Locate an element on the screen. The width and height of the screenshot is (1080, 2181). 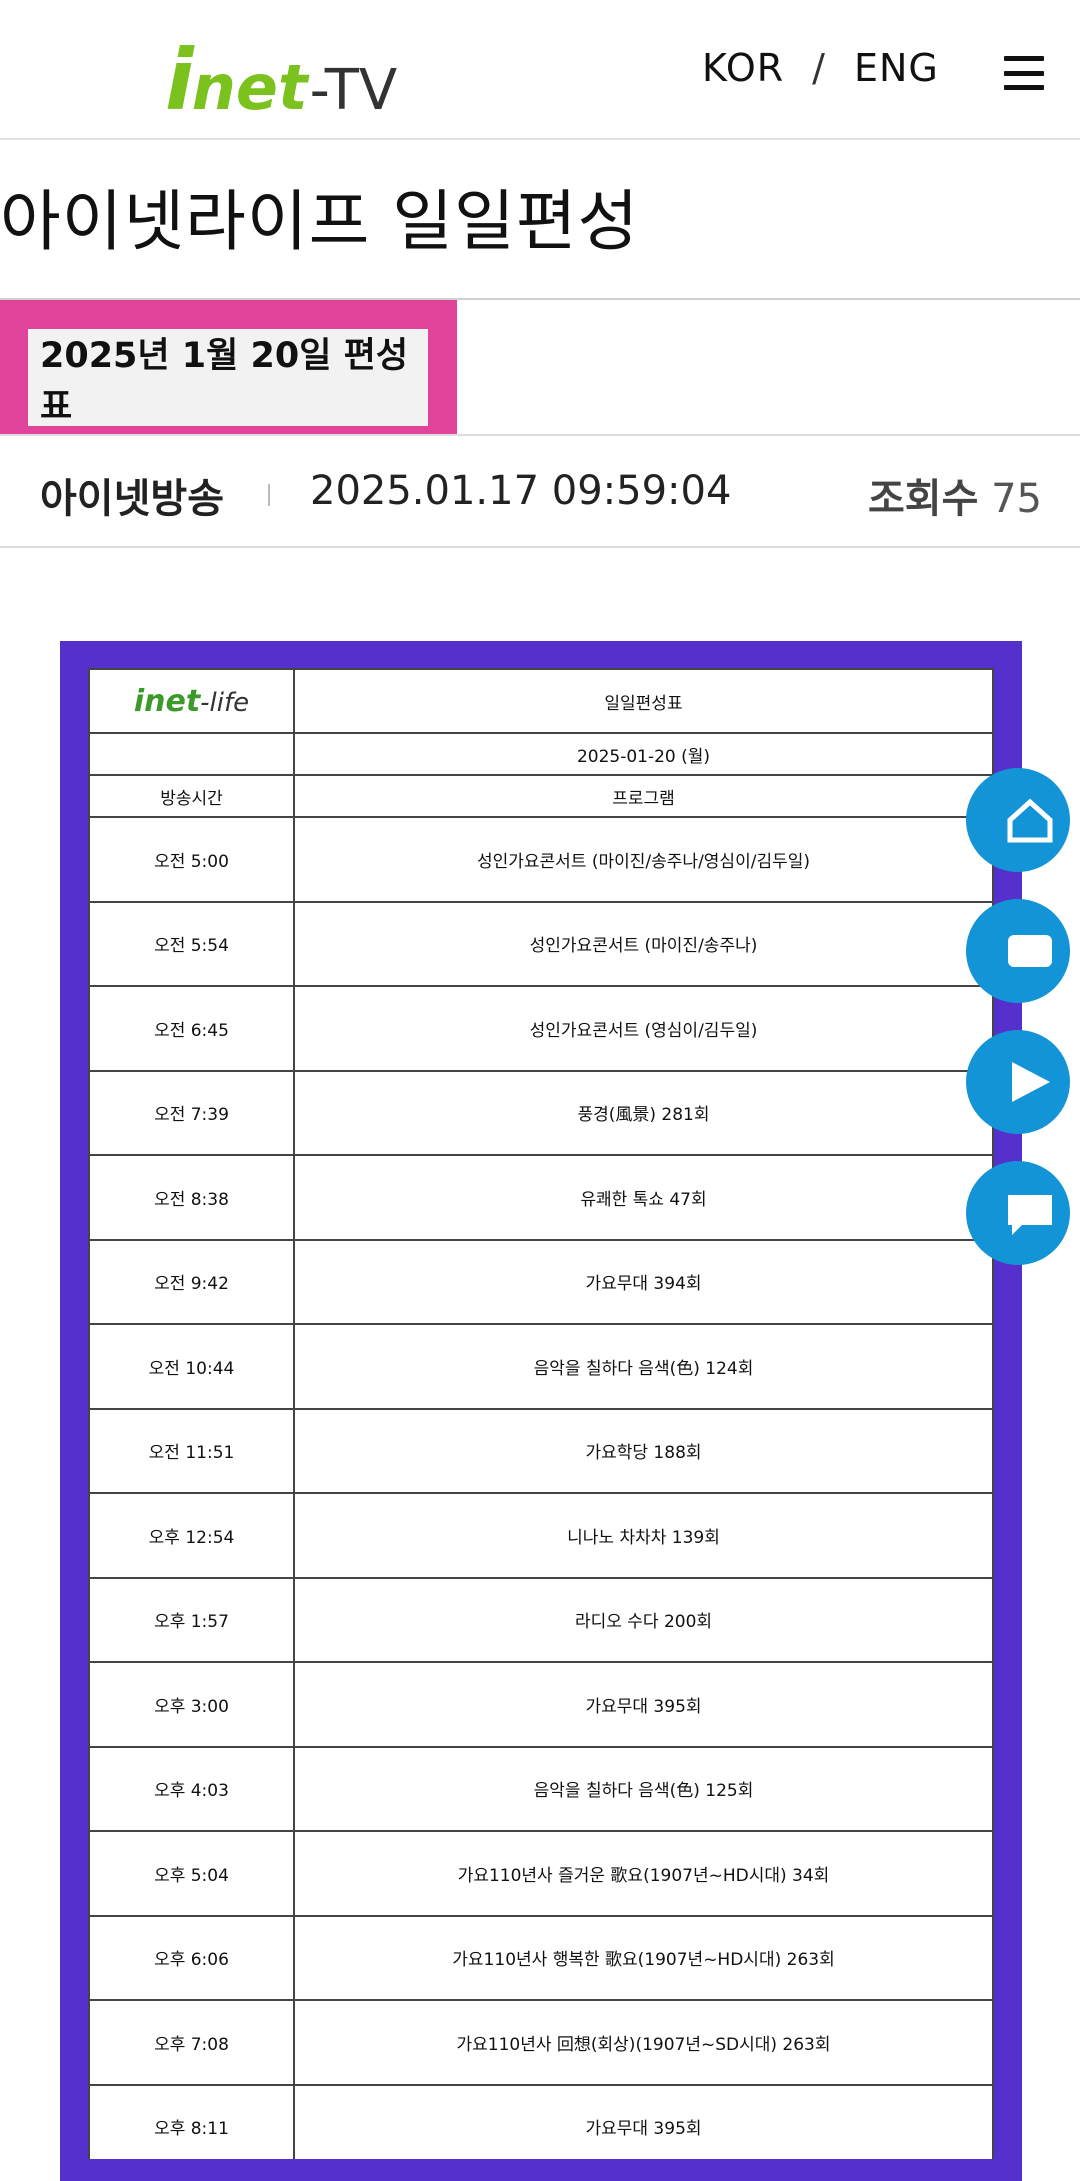
schedule-time: 오전 11:51 is located at coordinates (191, 1450).